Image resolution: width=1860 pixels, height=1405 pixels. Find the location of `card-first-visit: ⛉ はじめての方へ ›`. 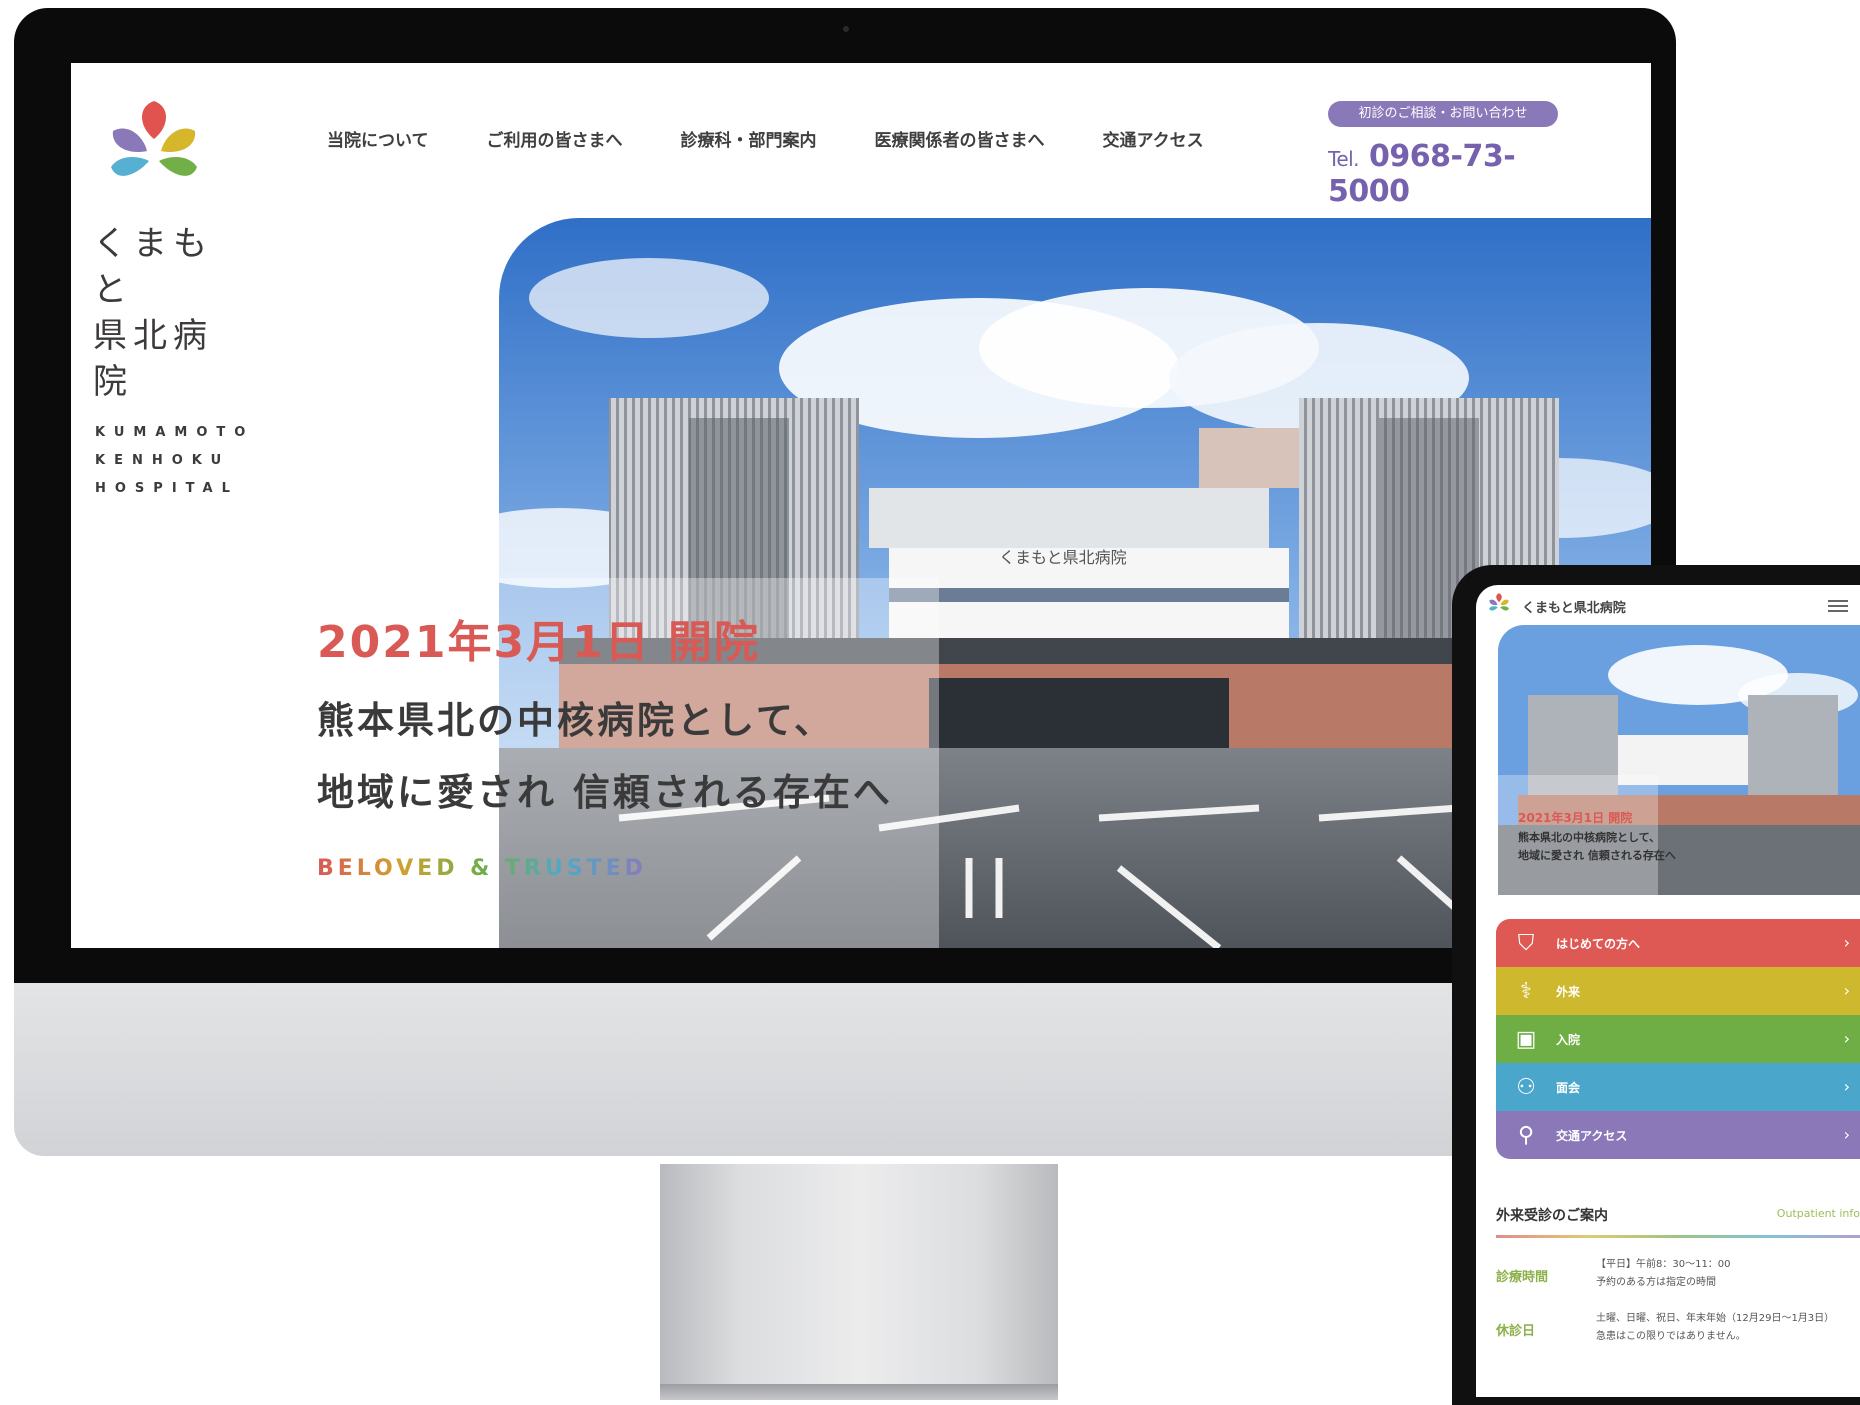

card-first-visit: ⛉ はじめての方へ › is located at coordinates (1678, 943).